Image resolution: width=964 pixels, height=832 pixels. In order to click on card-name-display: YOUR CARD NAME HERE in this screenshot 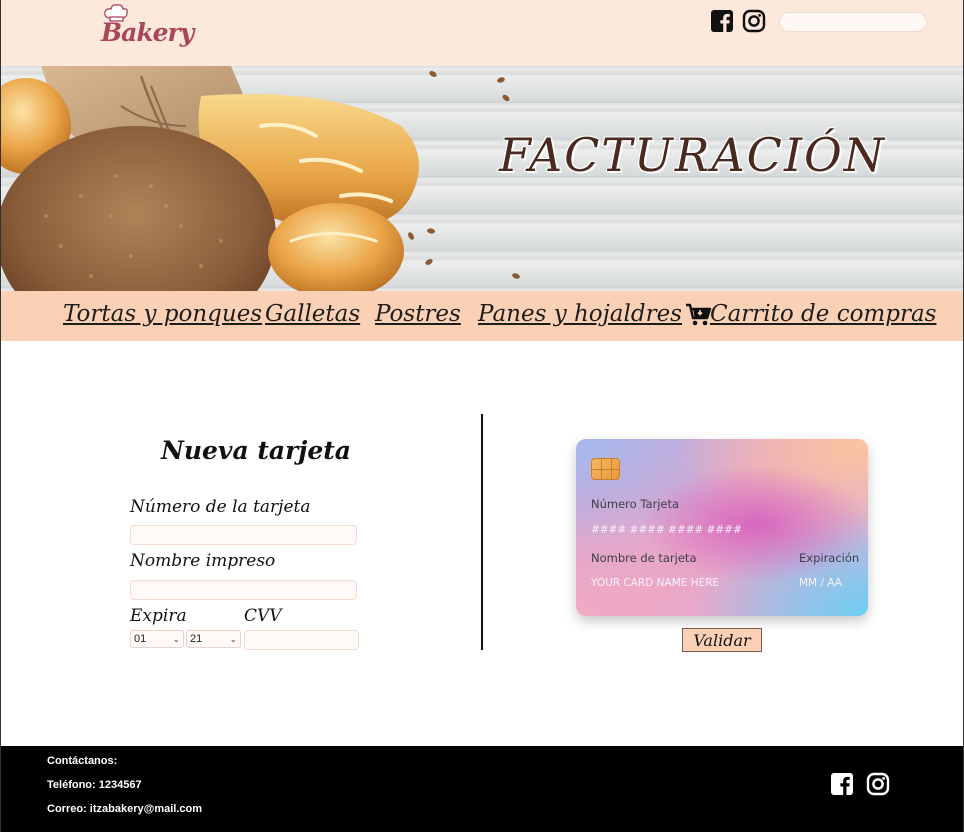, I will do `click(655, 583)`.